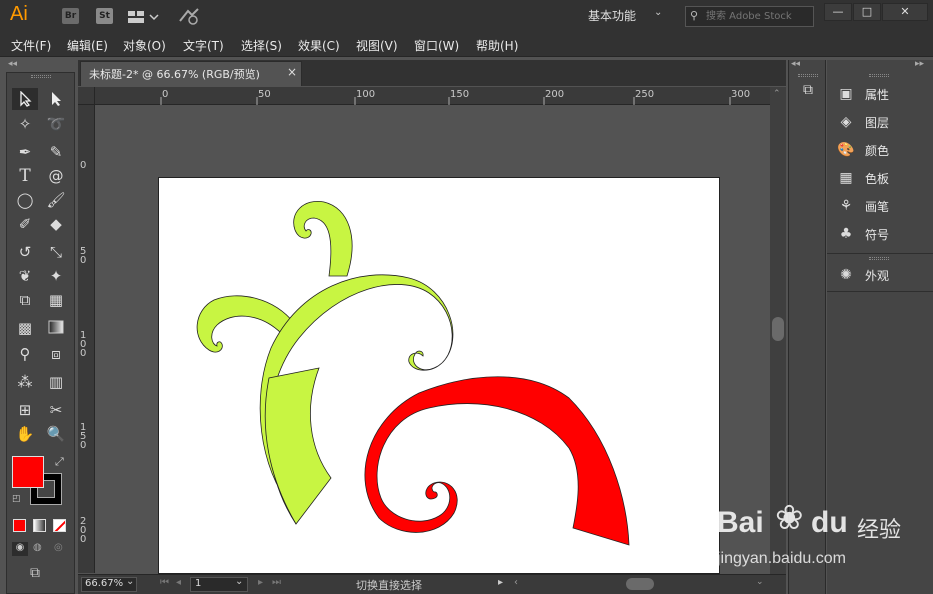 Image resolution: width=933 pixels, height=594 pixels. I want to click on ruler-tick-label: 0, so click(165, 94).